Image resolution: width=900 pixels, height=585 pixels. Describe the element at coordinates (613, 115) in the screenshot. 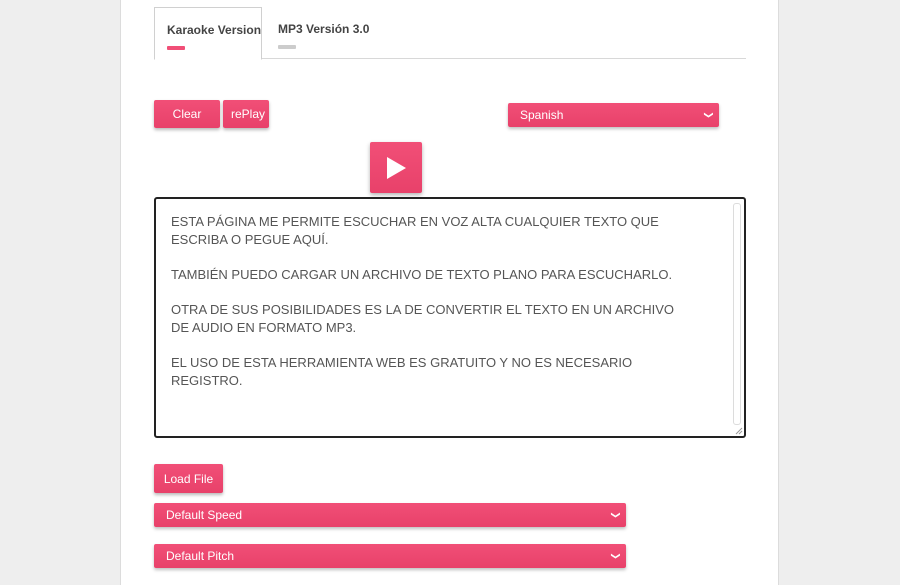

I see `language-select: Spanish ❯` at that location.